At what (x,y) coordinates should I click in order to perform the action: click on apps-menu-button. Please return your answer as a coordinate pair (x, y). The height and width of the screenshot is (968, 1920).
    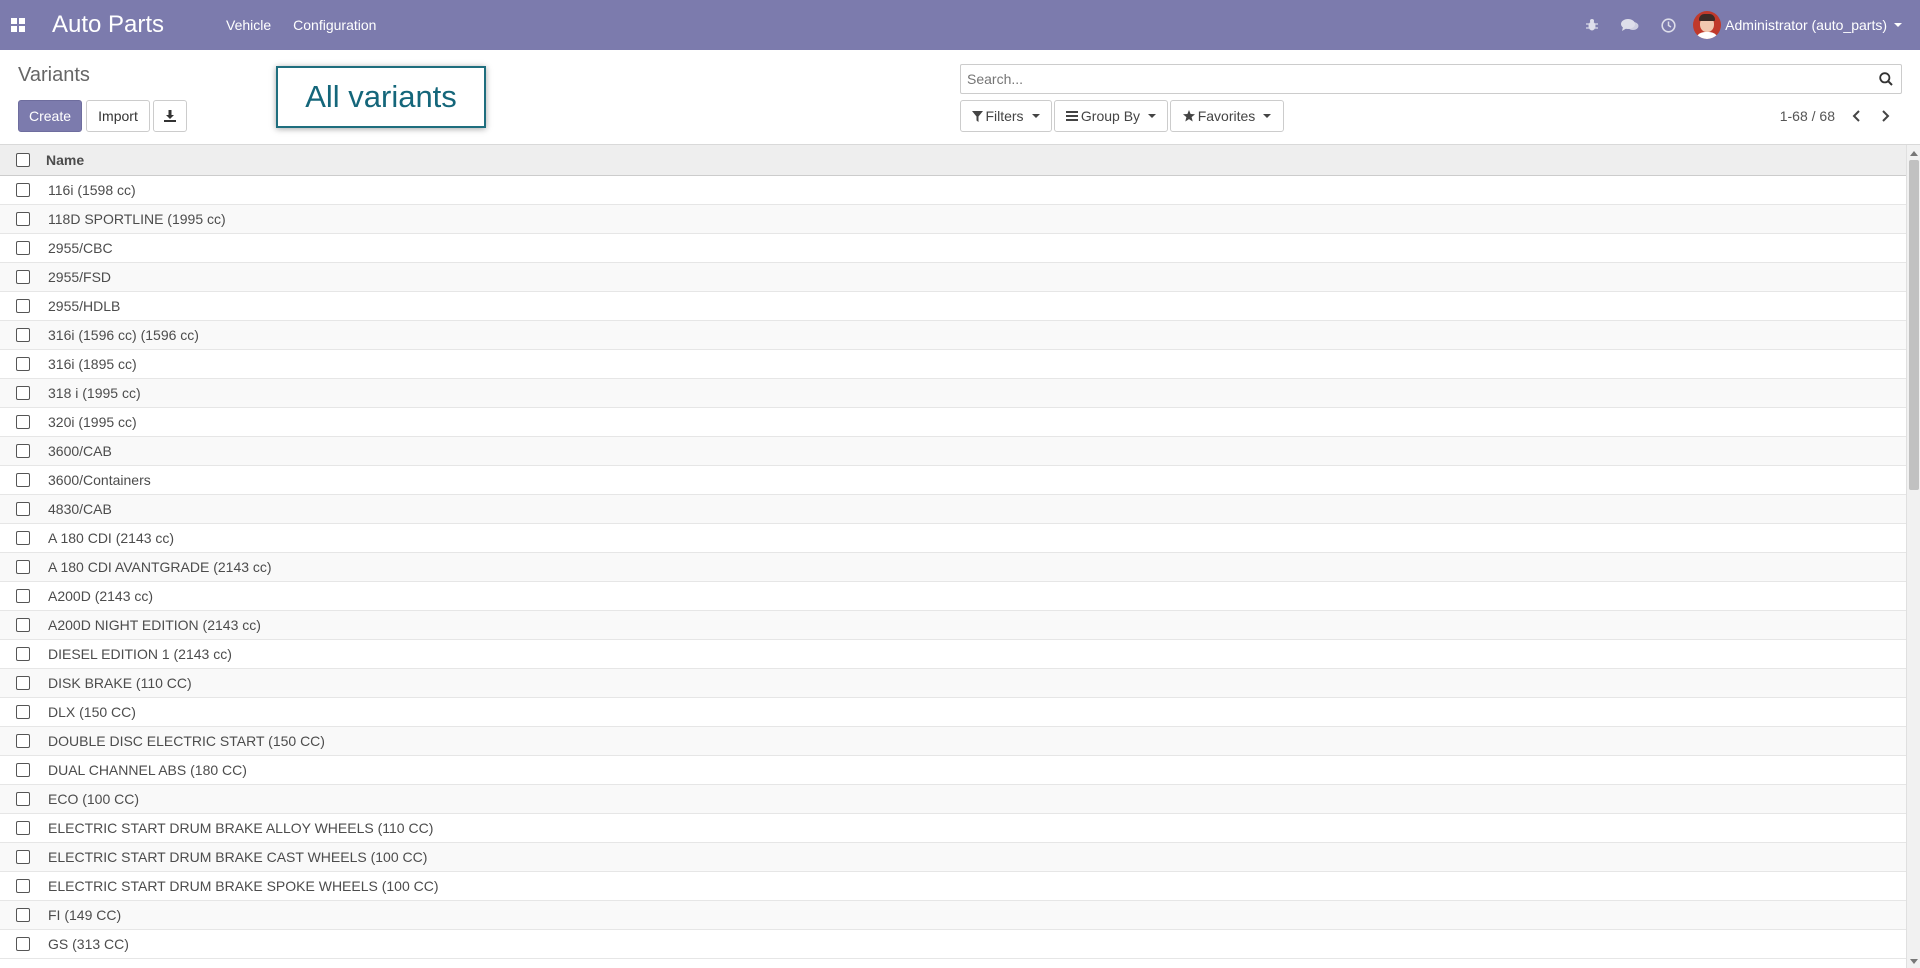
    Looking at the image, I should click on (18, 25).